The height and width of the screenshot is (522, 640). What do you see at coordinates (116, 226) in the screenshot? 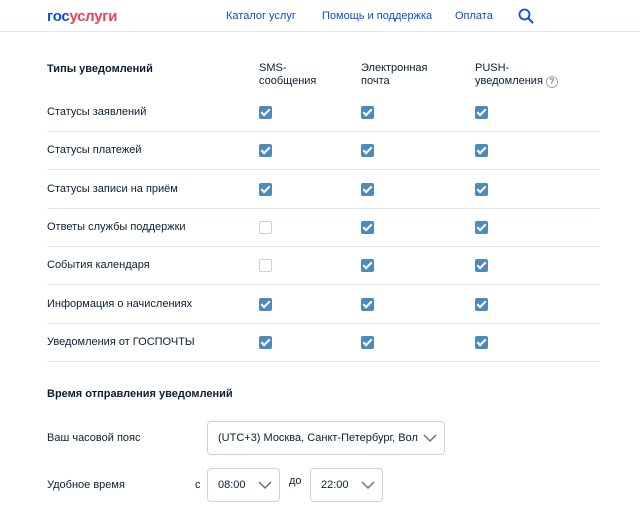
I see `notification-row-label: Ответы службы поддержки` at bounding box center [116, 226].